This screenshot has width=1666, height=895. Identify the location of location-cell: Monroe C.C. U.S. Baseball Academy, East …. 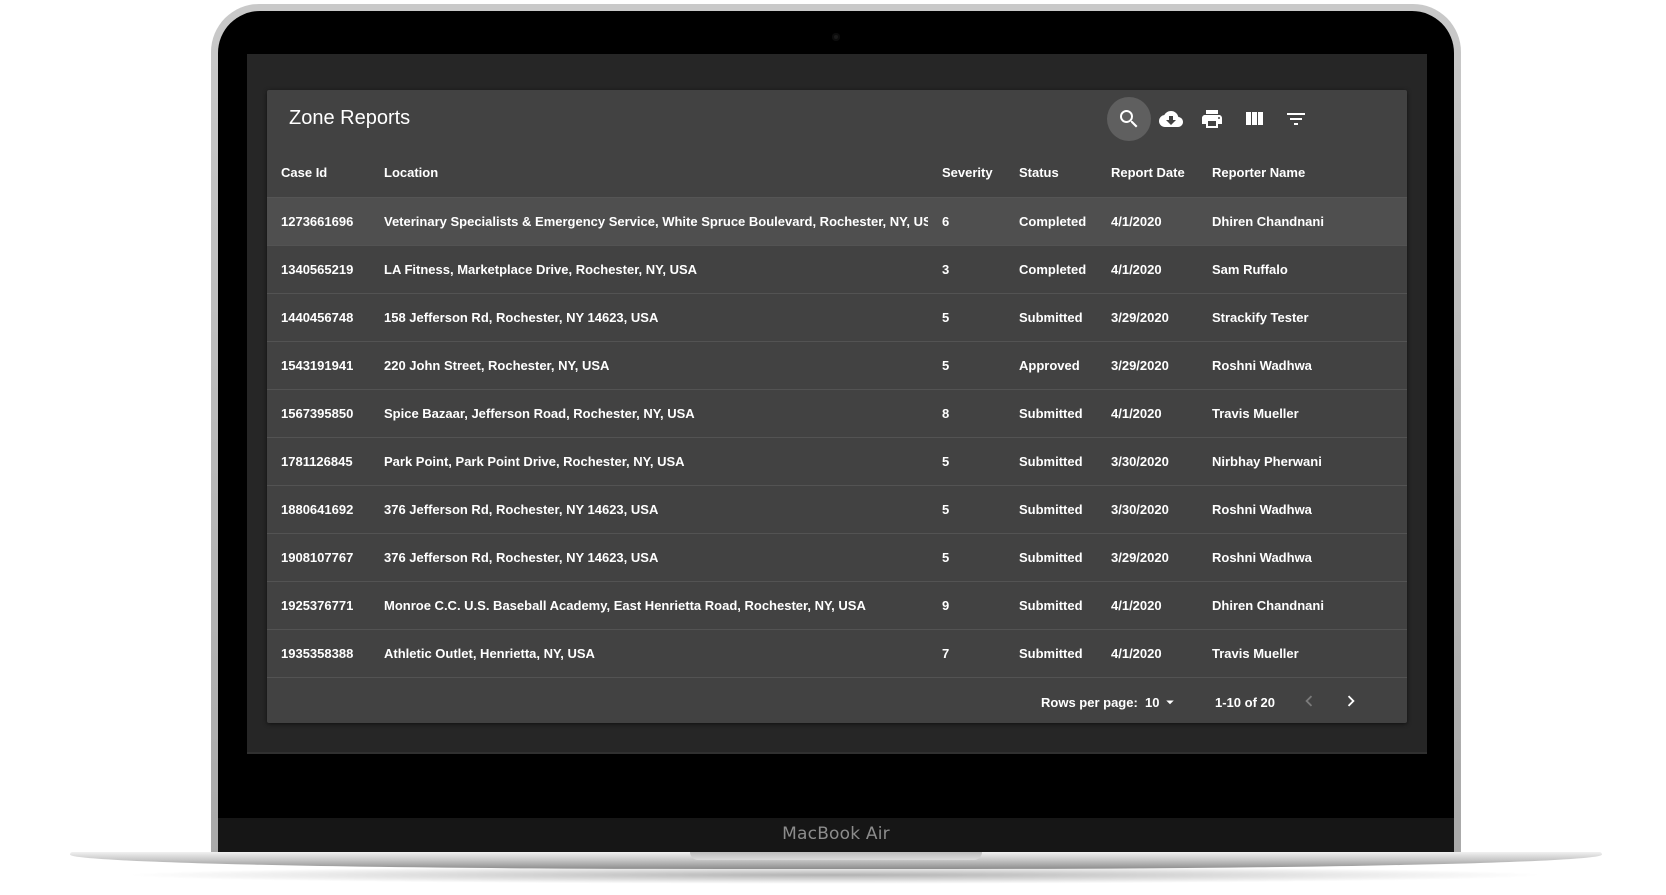
(649, 605).